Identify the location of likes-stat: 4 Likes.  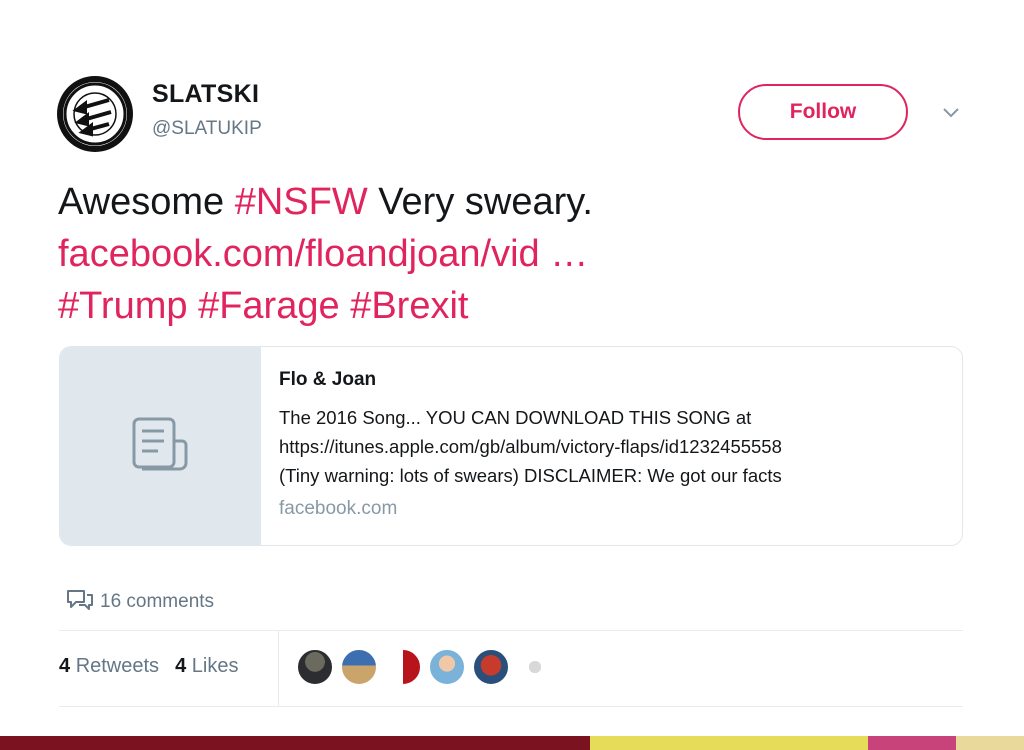
(206, 666).